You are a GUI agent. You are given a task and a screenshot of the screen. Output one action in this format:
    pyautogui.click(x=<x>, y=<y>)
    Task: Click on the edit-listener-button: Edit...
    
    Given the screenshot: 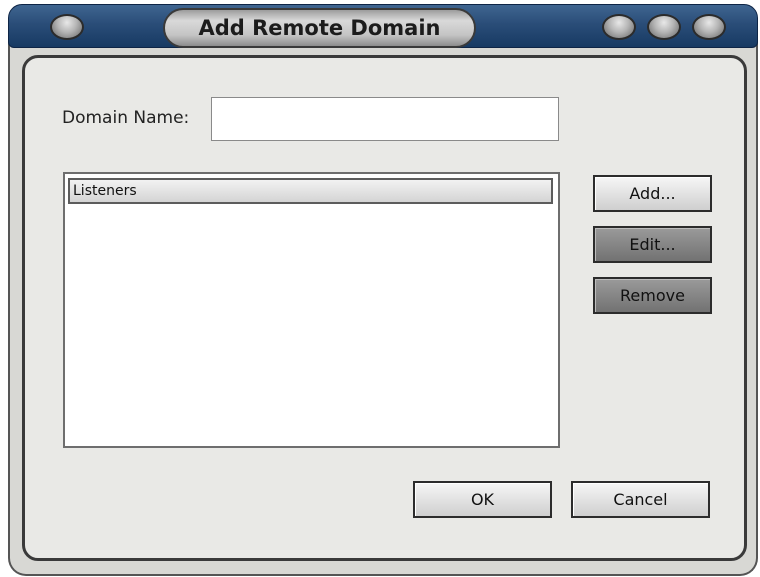 What is the action you would take?
    pyautogui.click(x=652, y=244)
    